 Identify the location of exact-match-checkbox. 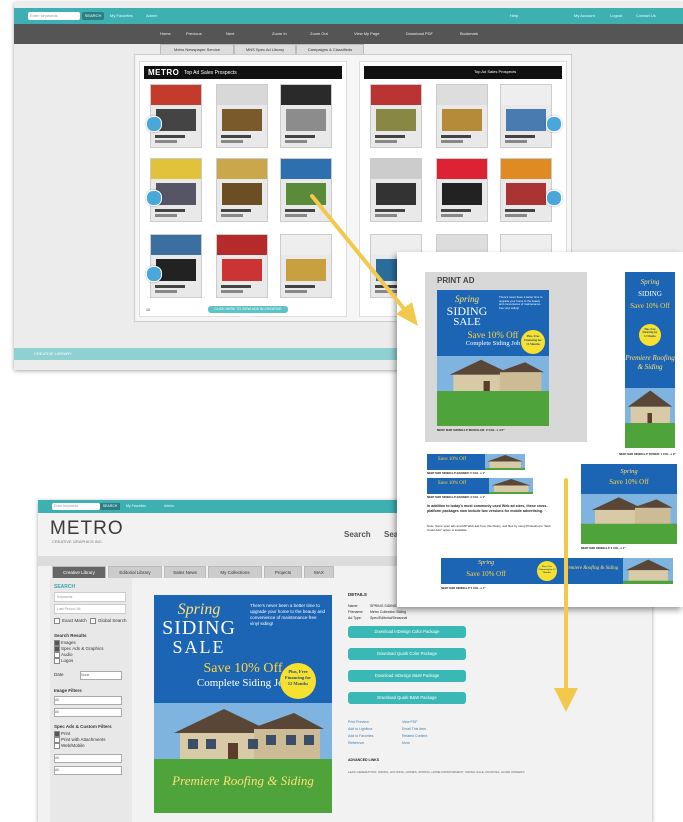
(57, 621).